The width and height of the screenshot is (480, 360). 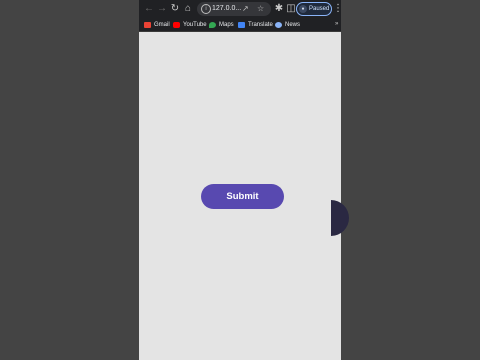 I want to click on bookmark-label: Translate, so click(x=260, y=24).